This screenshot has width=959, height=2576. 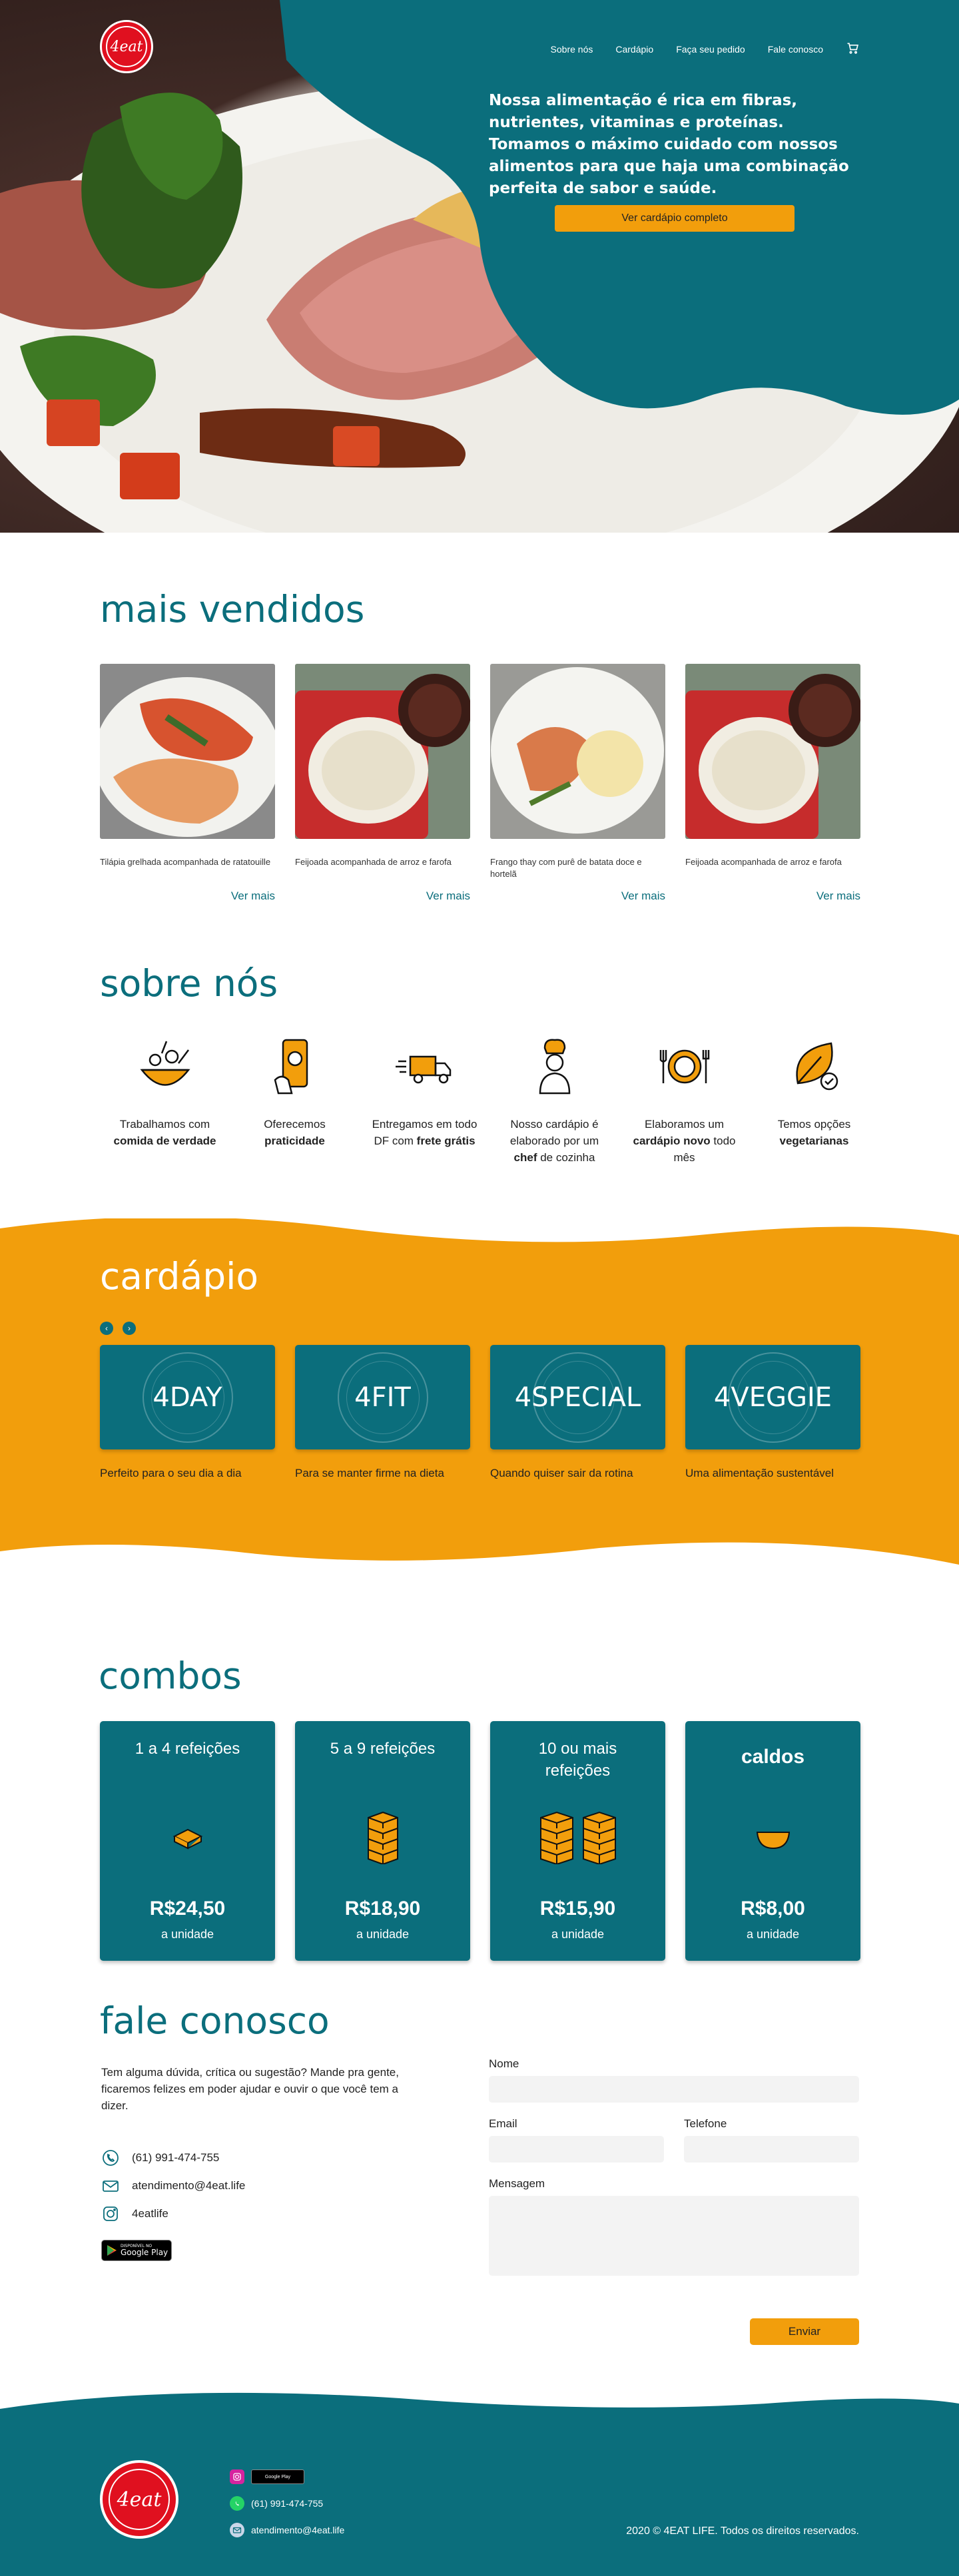 What do you see at coordinates (382, 1398) in the screenshot?
I see `menu-card-name: 4FIT` at bounding box center [382, 1398].